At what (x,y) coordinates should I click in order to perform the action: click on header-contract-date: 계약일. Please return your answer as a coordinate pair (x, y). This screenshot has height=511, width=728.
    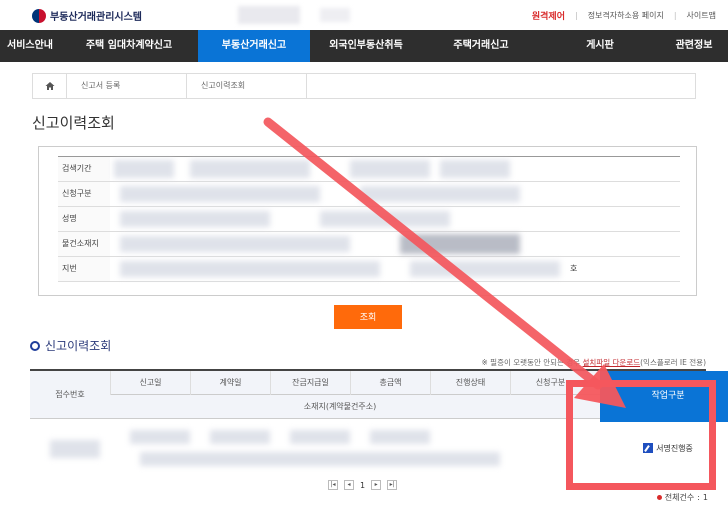
    Looking at the image, I should click on (230, 383).